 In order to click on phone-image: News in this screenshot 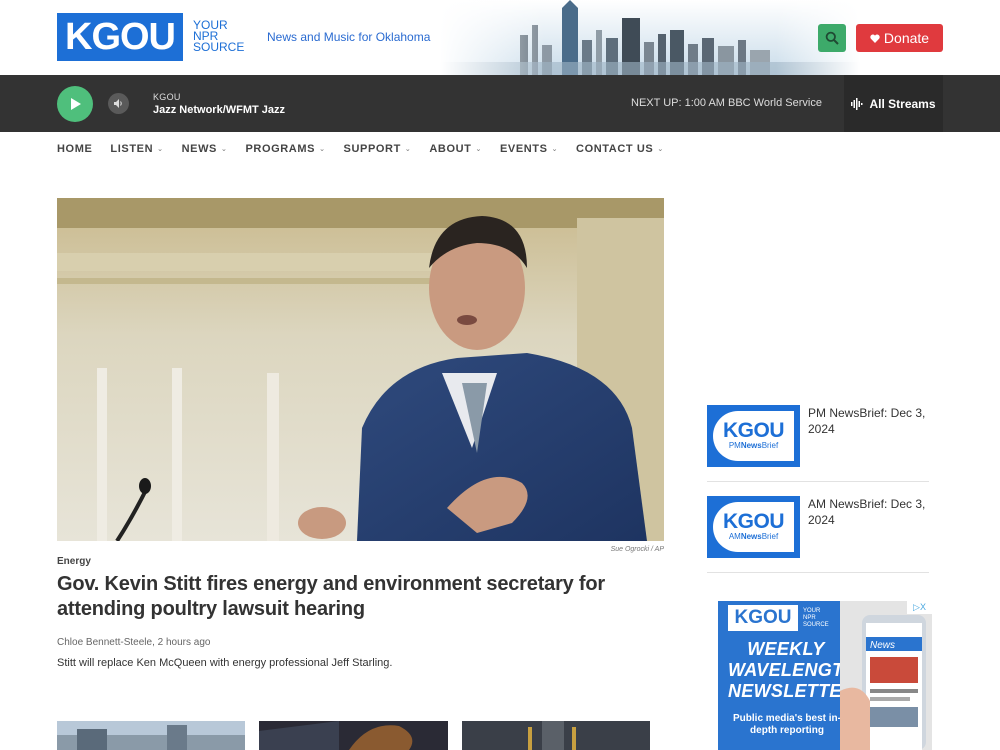, I will do `click(886, 675)`.